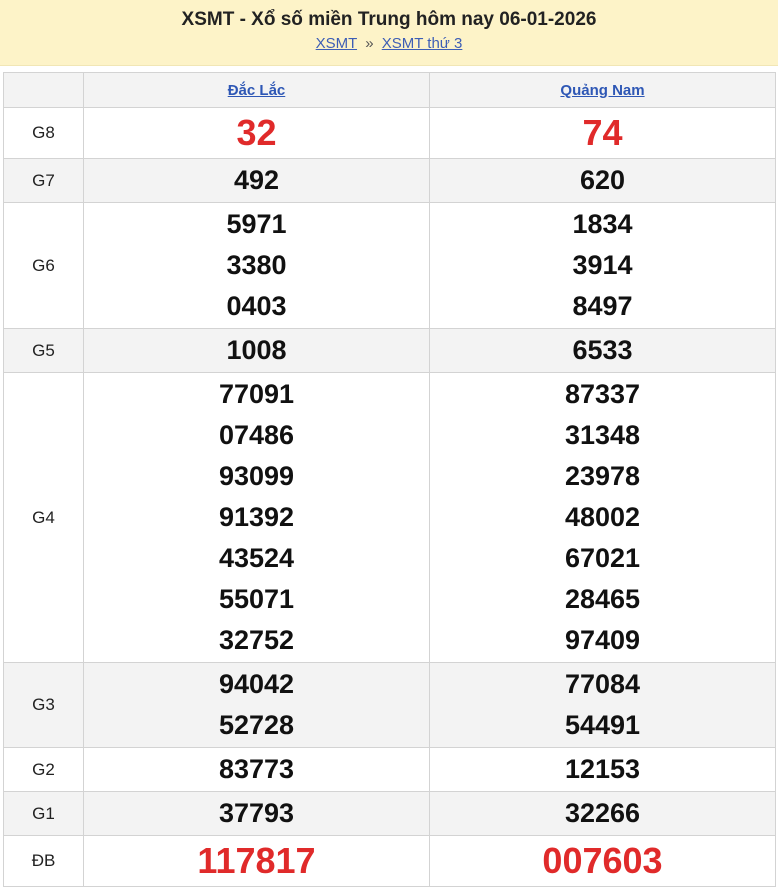 This screenshot has height=887, width=778. What do you see at coordinates (602, 224) in the screenshot?
I see `prize-number: 1834` at bounding box center [602, 224].